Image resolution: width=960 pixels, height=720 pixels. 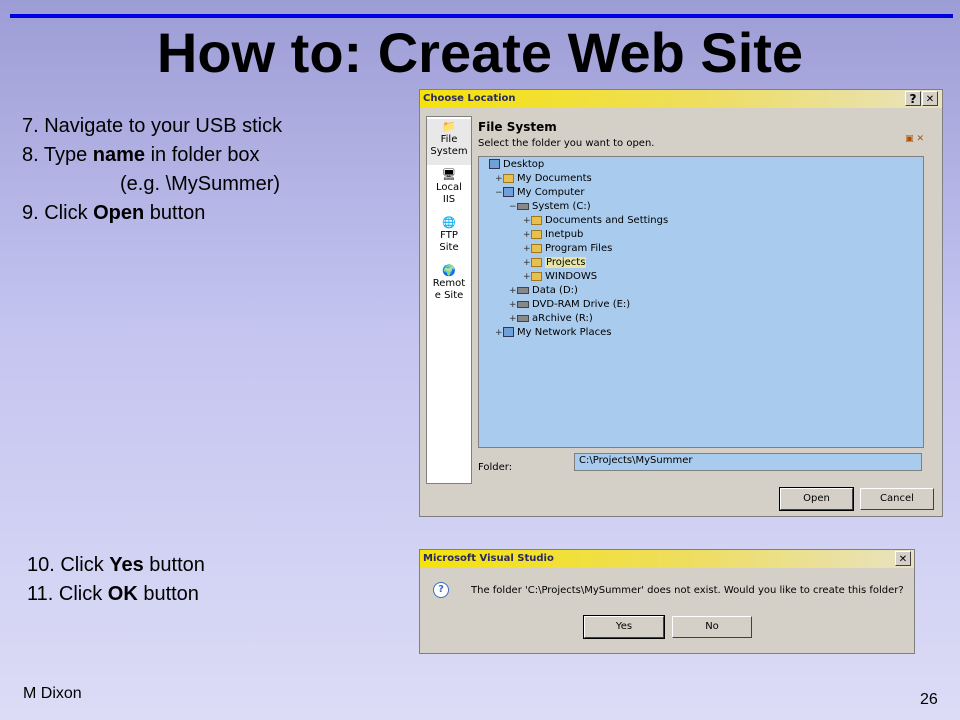 I want to click on tree-node-label: aRchive (R:), so click(x=562, y=318).